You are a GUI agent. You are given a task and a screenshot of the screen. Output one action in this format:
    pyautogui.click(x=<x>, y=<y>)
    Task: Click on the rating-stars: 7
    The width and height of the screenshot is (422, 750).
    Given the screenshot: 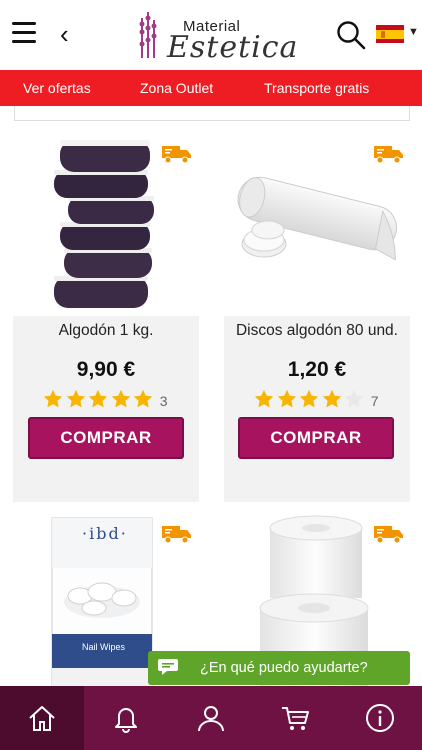 What is the action you would take?
    pyautogui.click(x=317, y=401)
    